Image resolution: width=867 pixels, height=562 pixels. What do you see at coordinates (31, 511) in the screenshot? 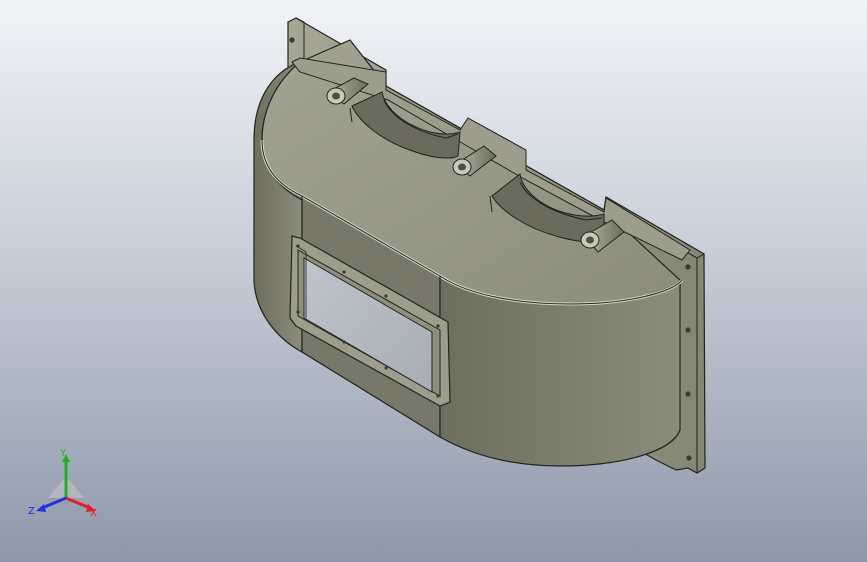
I see `z-axis-label: Z` at bounding box center [31, 511].